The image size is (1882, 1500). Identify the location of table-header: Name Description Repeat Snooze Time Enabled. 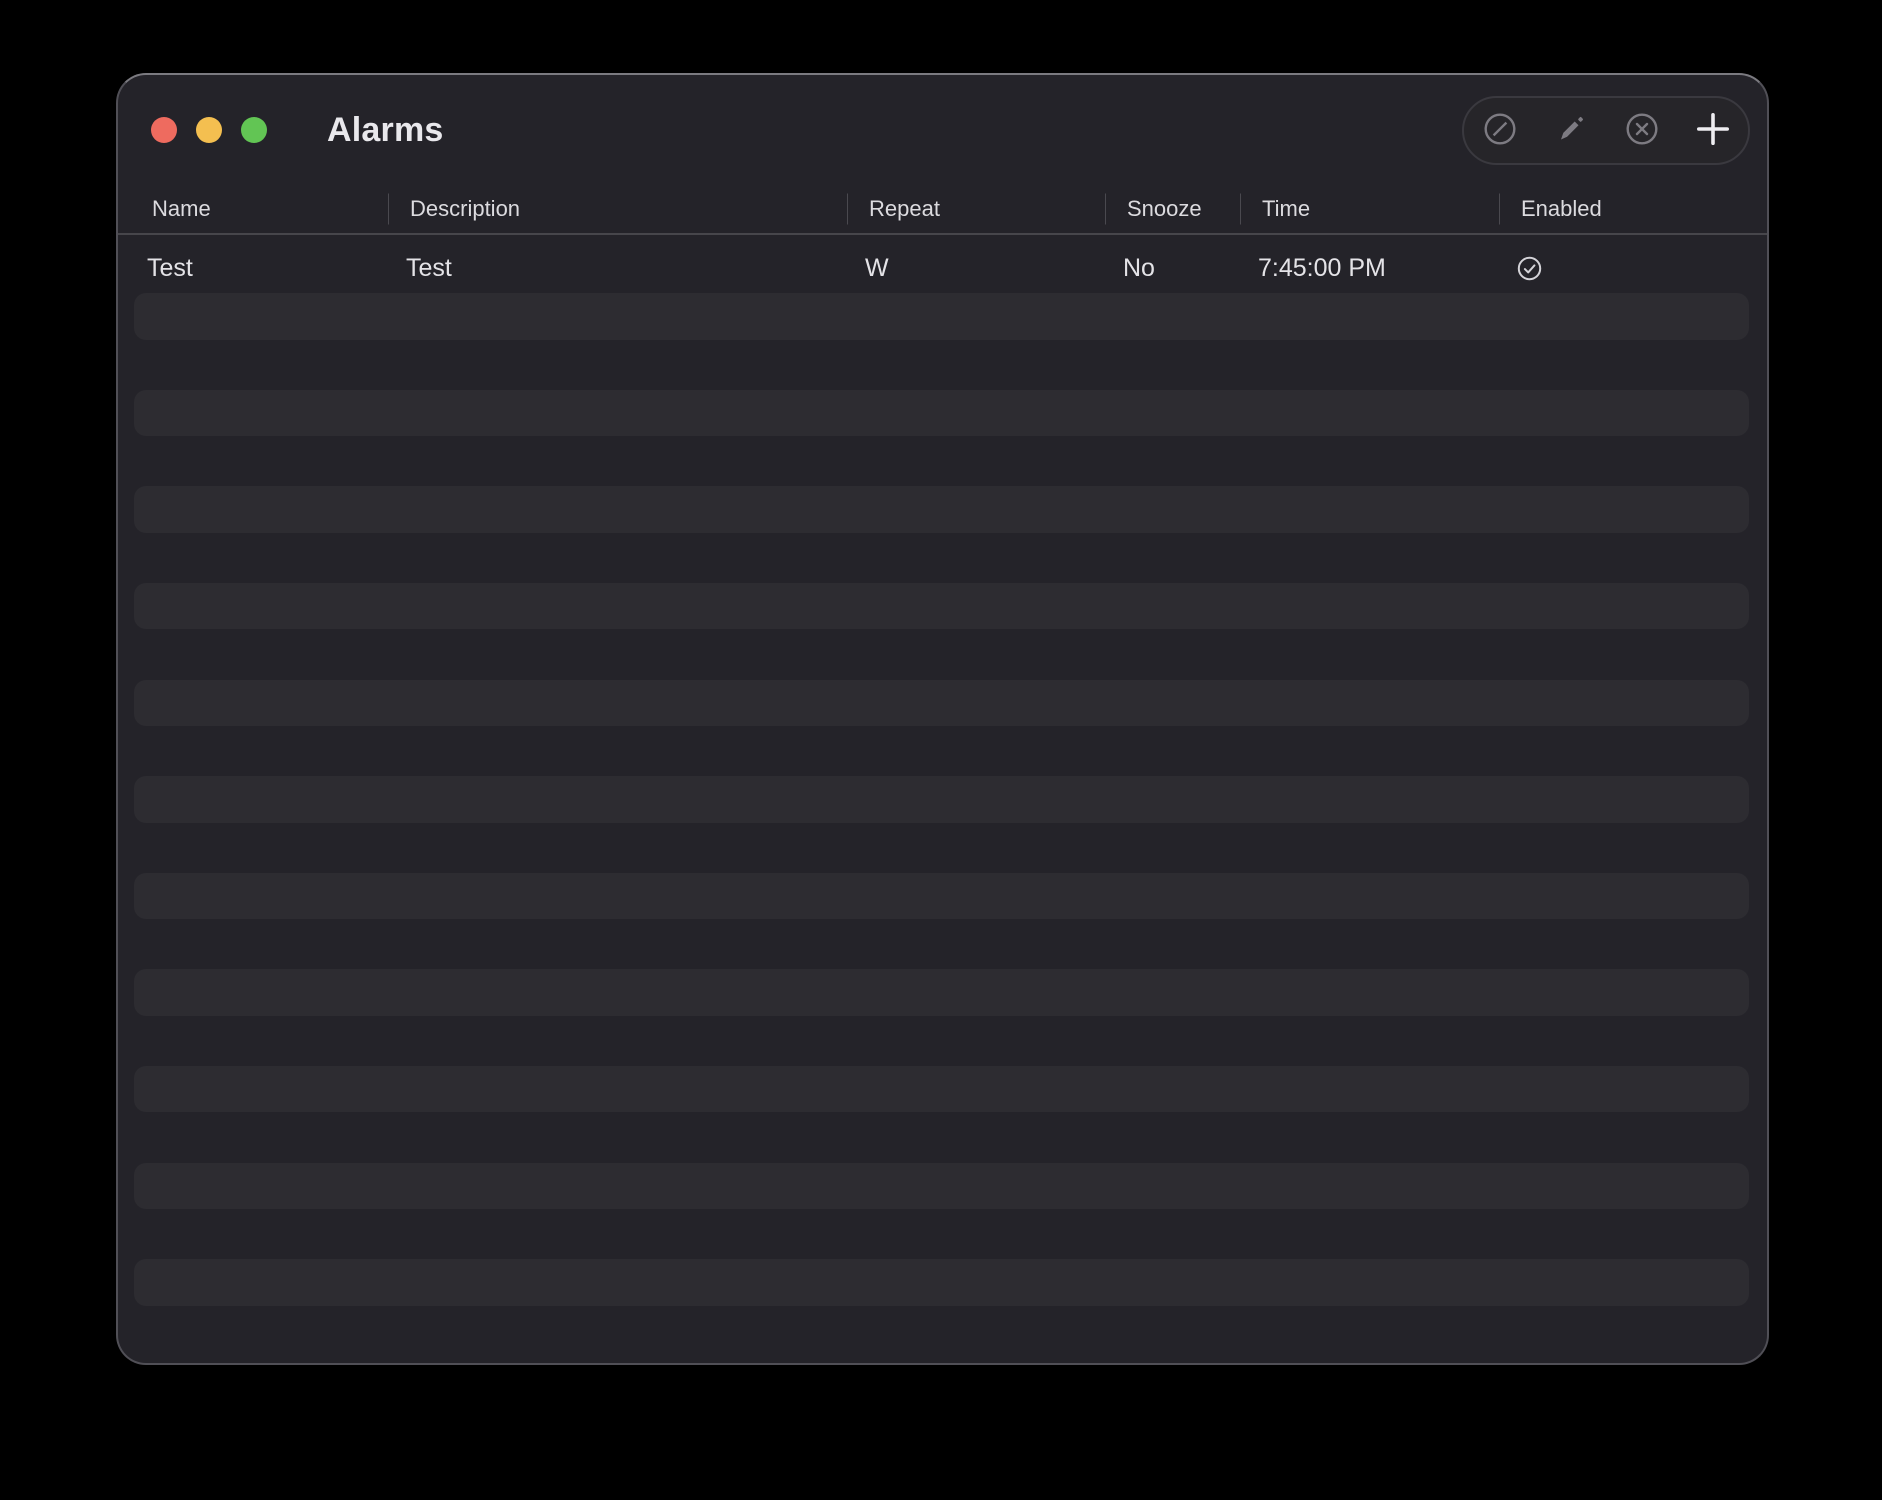
(942, 210).